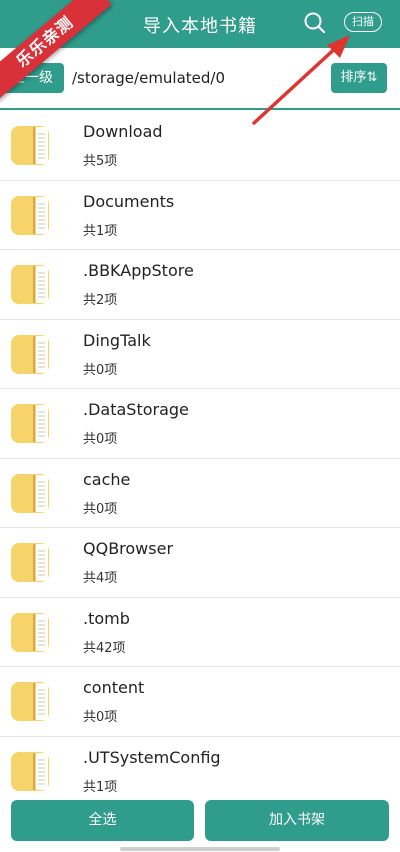 The height and width of the screenshot is (852, 400). I want to click on folder-item-count: 共1项, so click(100, 231).